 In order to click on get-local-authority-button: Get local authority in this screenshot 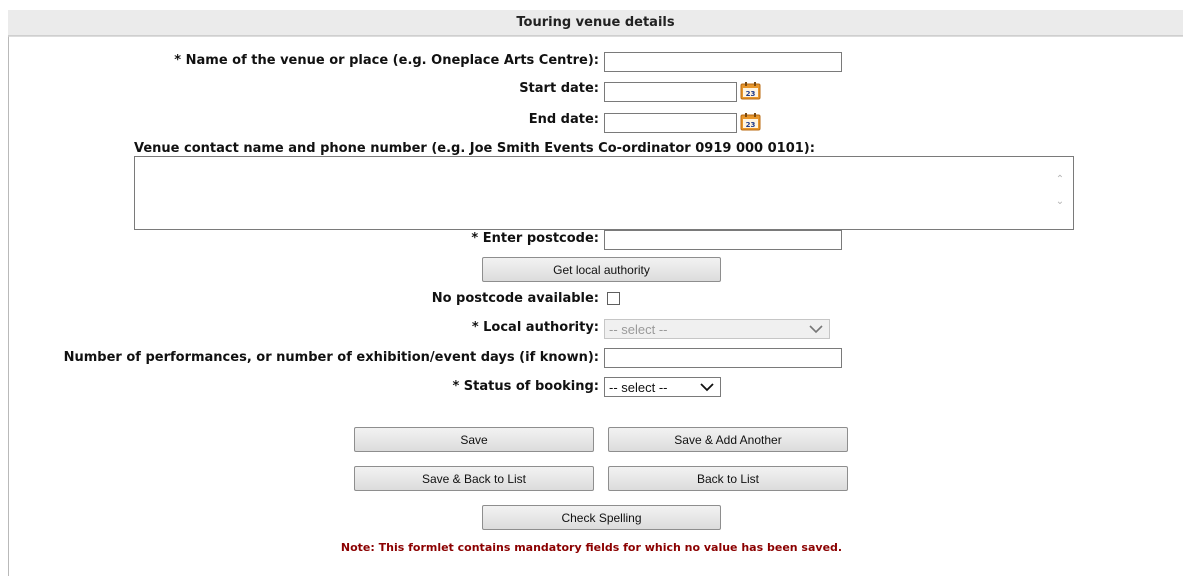, I will do `click(601, 269)`.